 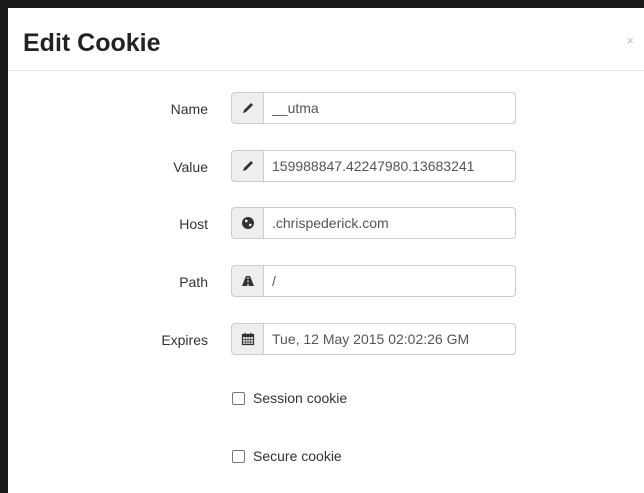 I want to click on value-input-group, so click(x=373, y=166).